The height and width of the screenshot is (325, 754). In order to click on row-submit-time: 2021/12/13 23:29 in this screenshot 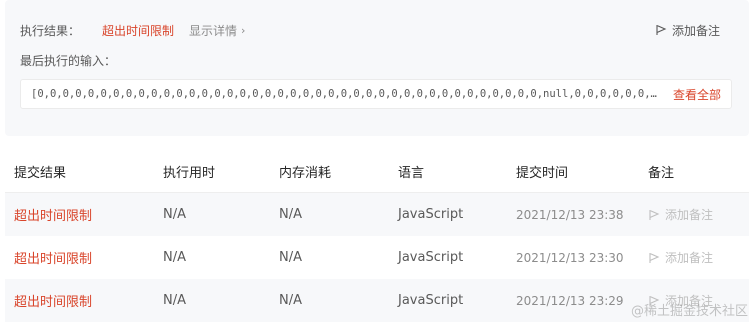, I will do `click(570, 300)`.